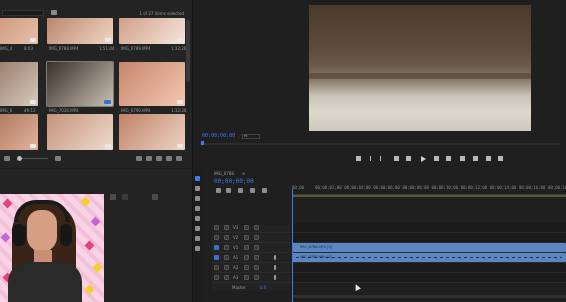 The image size is (566, 302). Describe the element at coordinates (488, 158) in the screenshot. I see `export-frame-icon` at that location.